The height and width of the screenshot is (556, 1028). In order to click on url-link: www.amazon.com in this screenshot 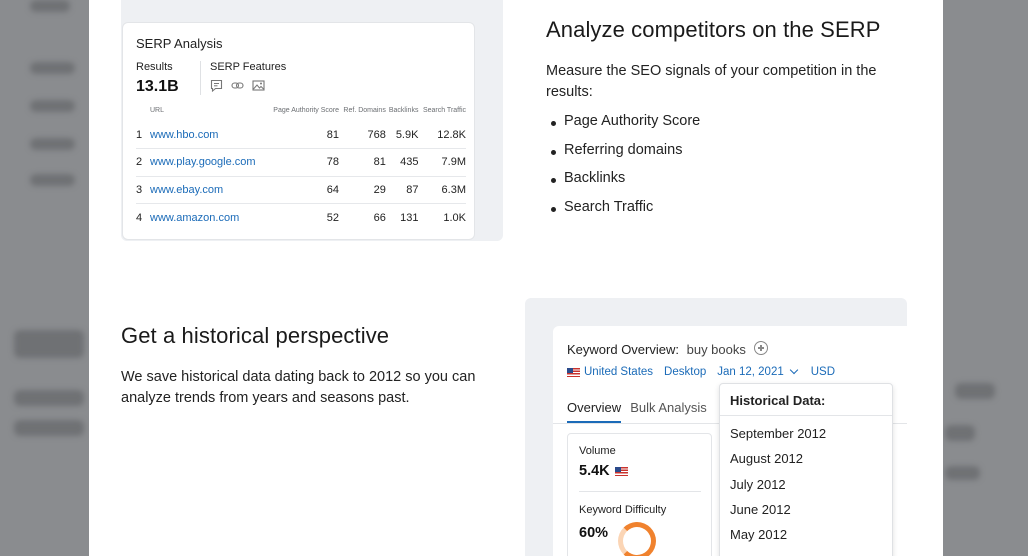, I will do `click(208, 218)`.